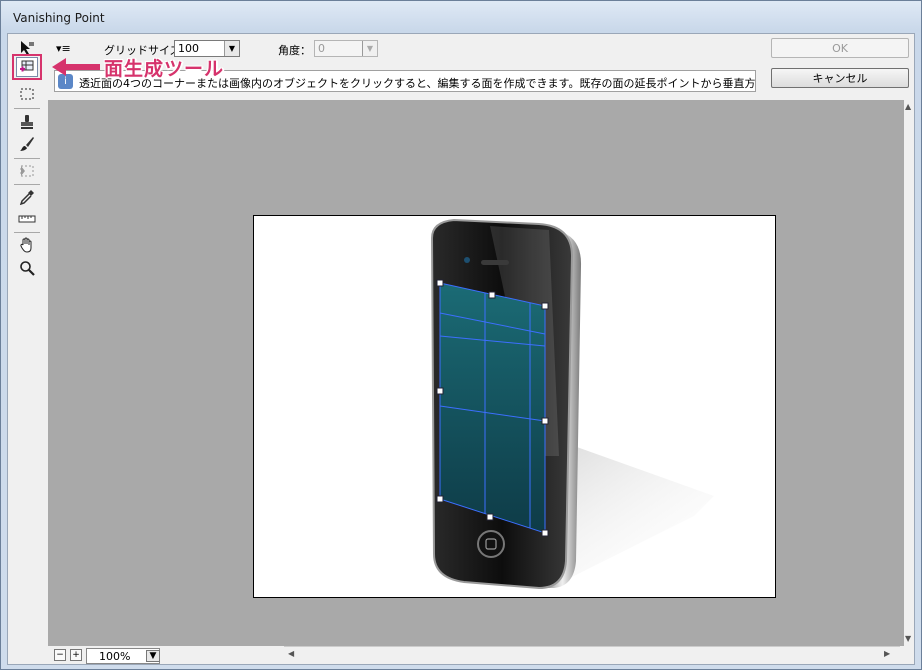 The height and width of the screenshot is (670, 922). Describe the element at coordinates (27, 94) in the screenshot. I see `marquee-icon` at that location.